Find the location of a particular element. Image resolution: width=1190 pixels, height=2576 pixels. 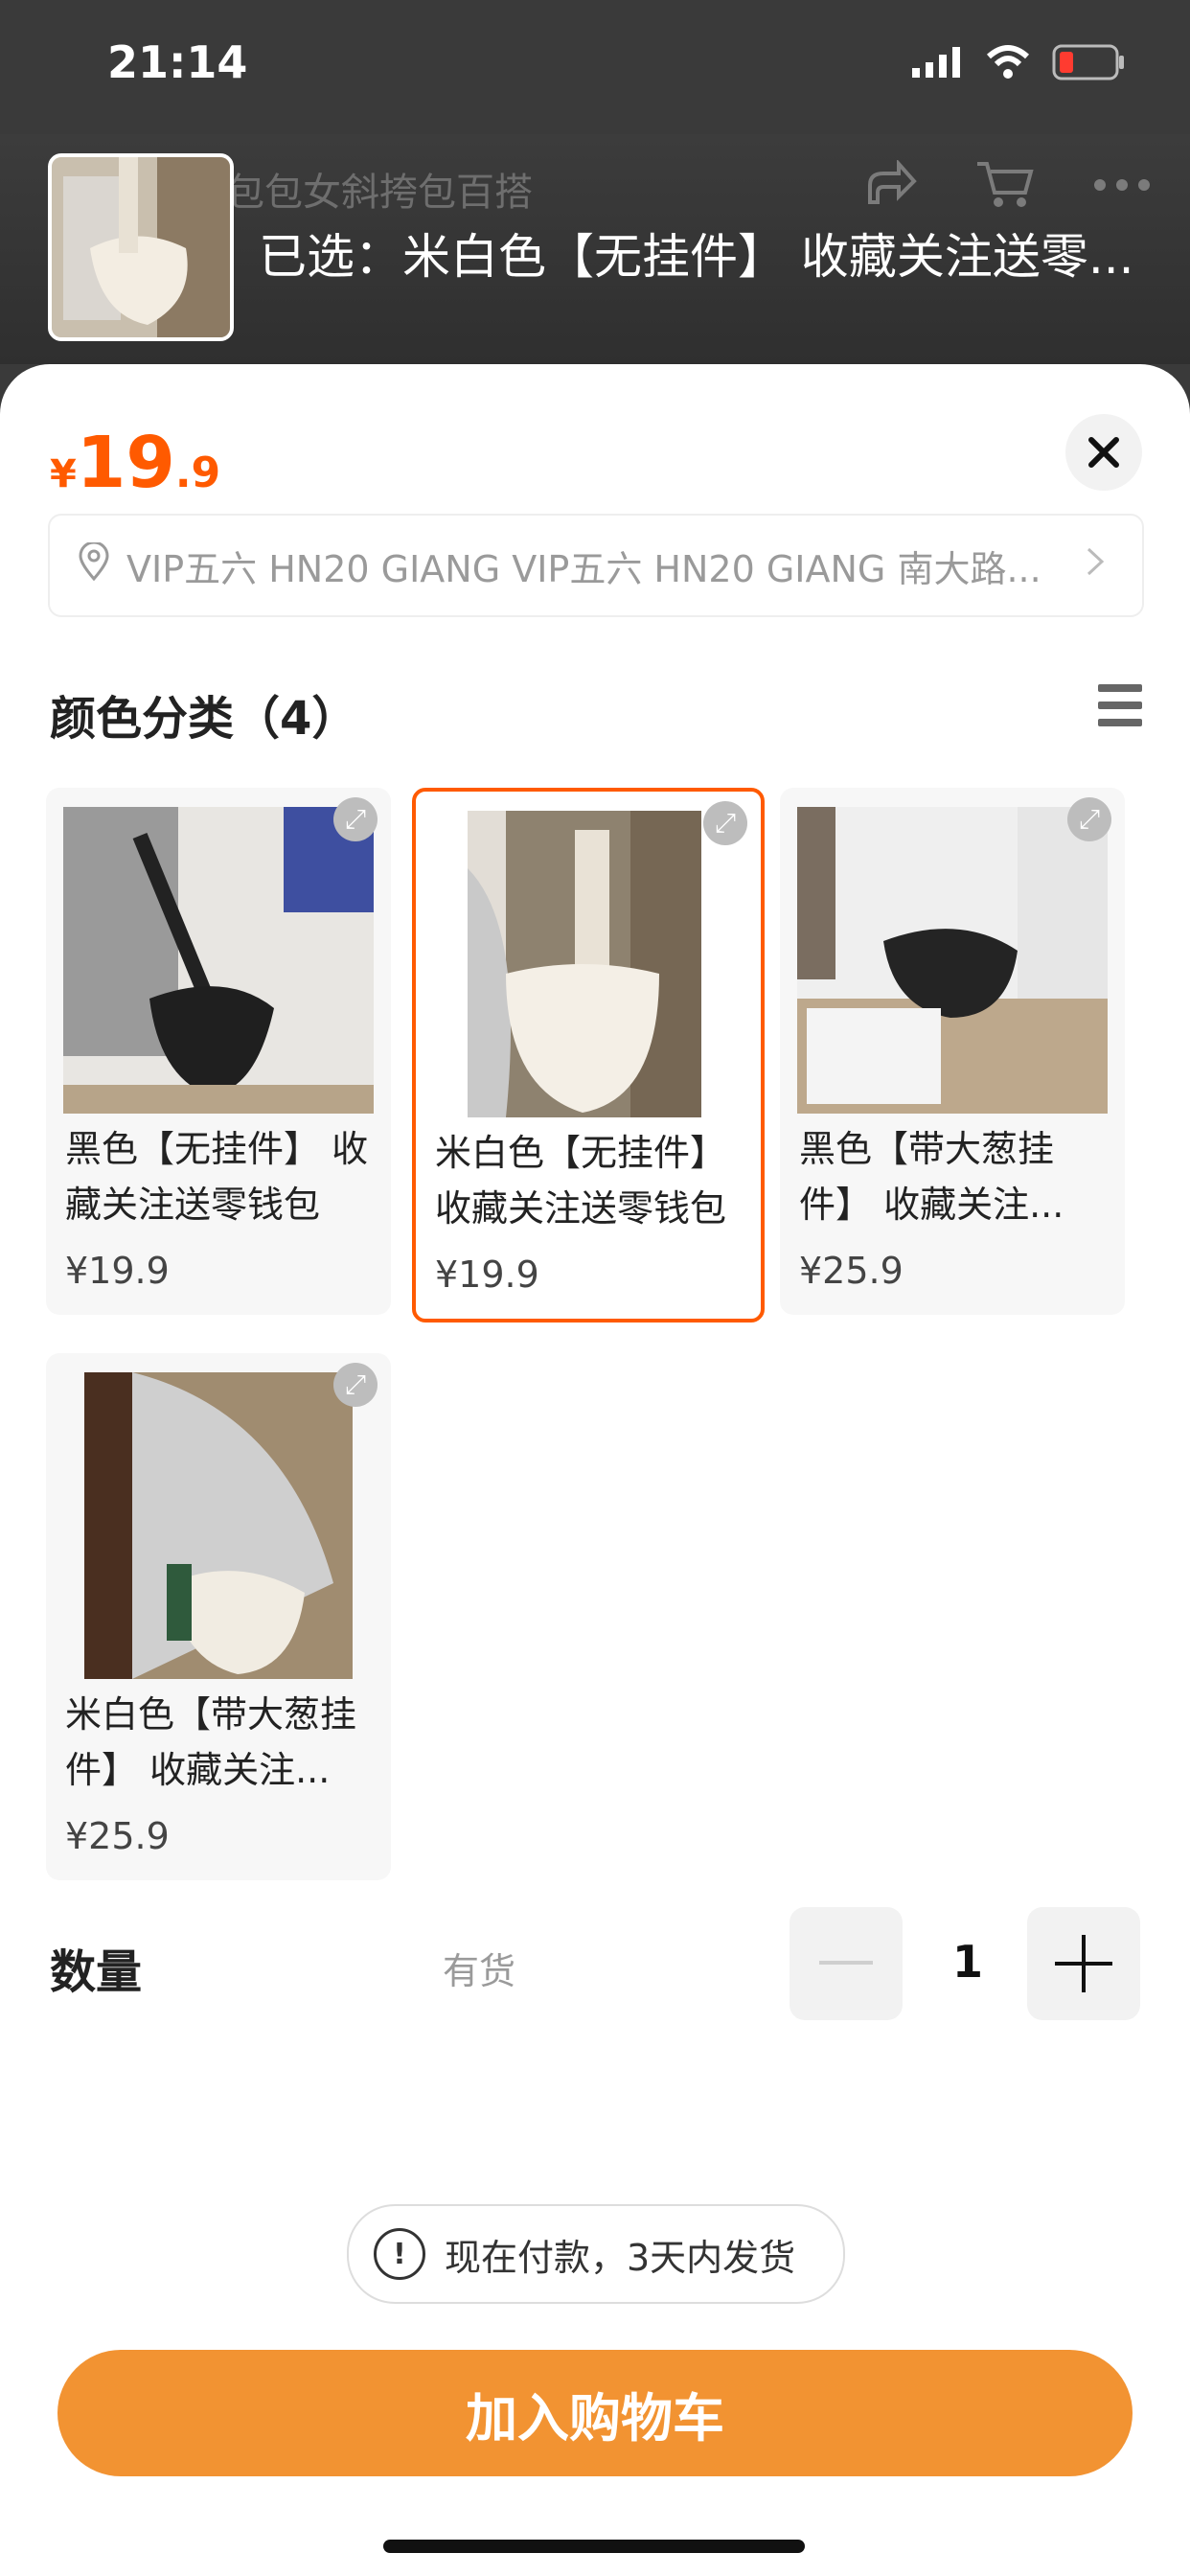

location-pin-icon is located at coordinates (94, 564).